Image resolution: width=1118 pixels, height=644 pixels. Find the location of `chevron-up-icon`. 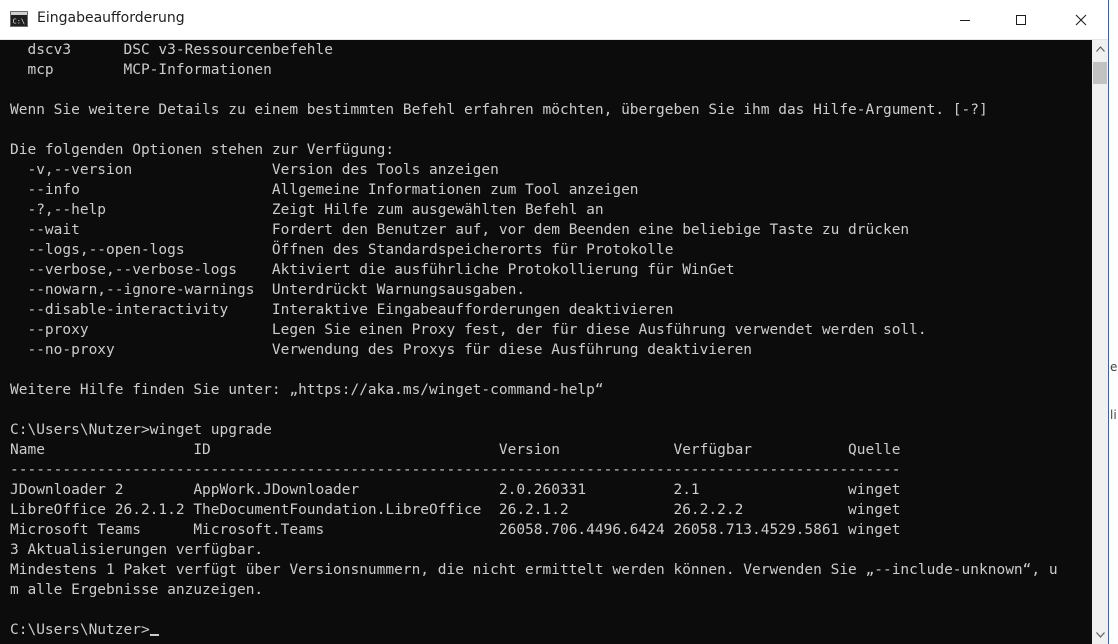

chevron-up-icon is located at coordinates (1100, 49).